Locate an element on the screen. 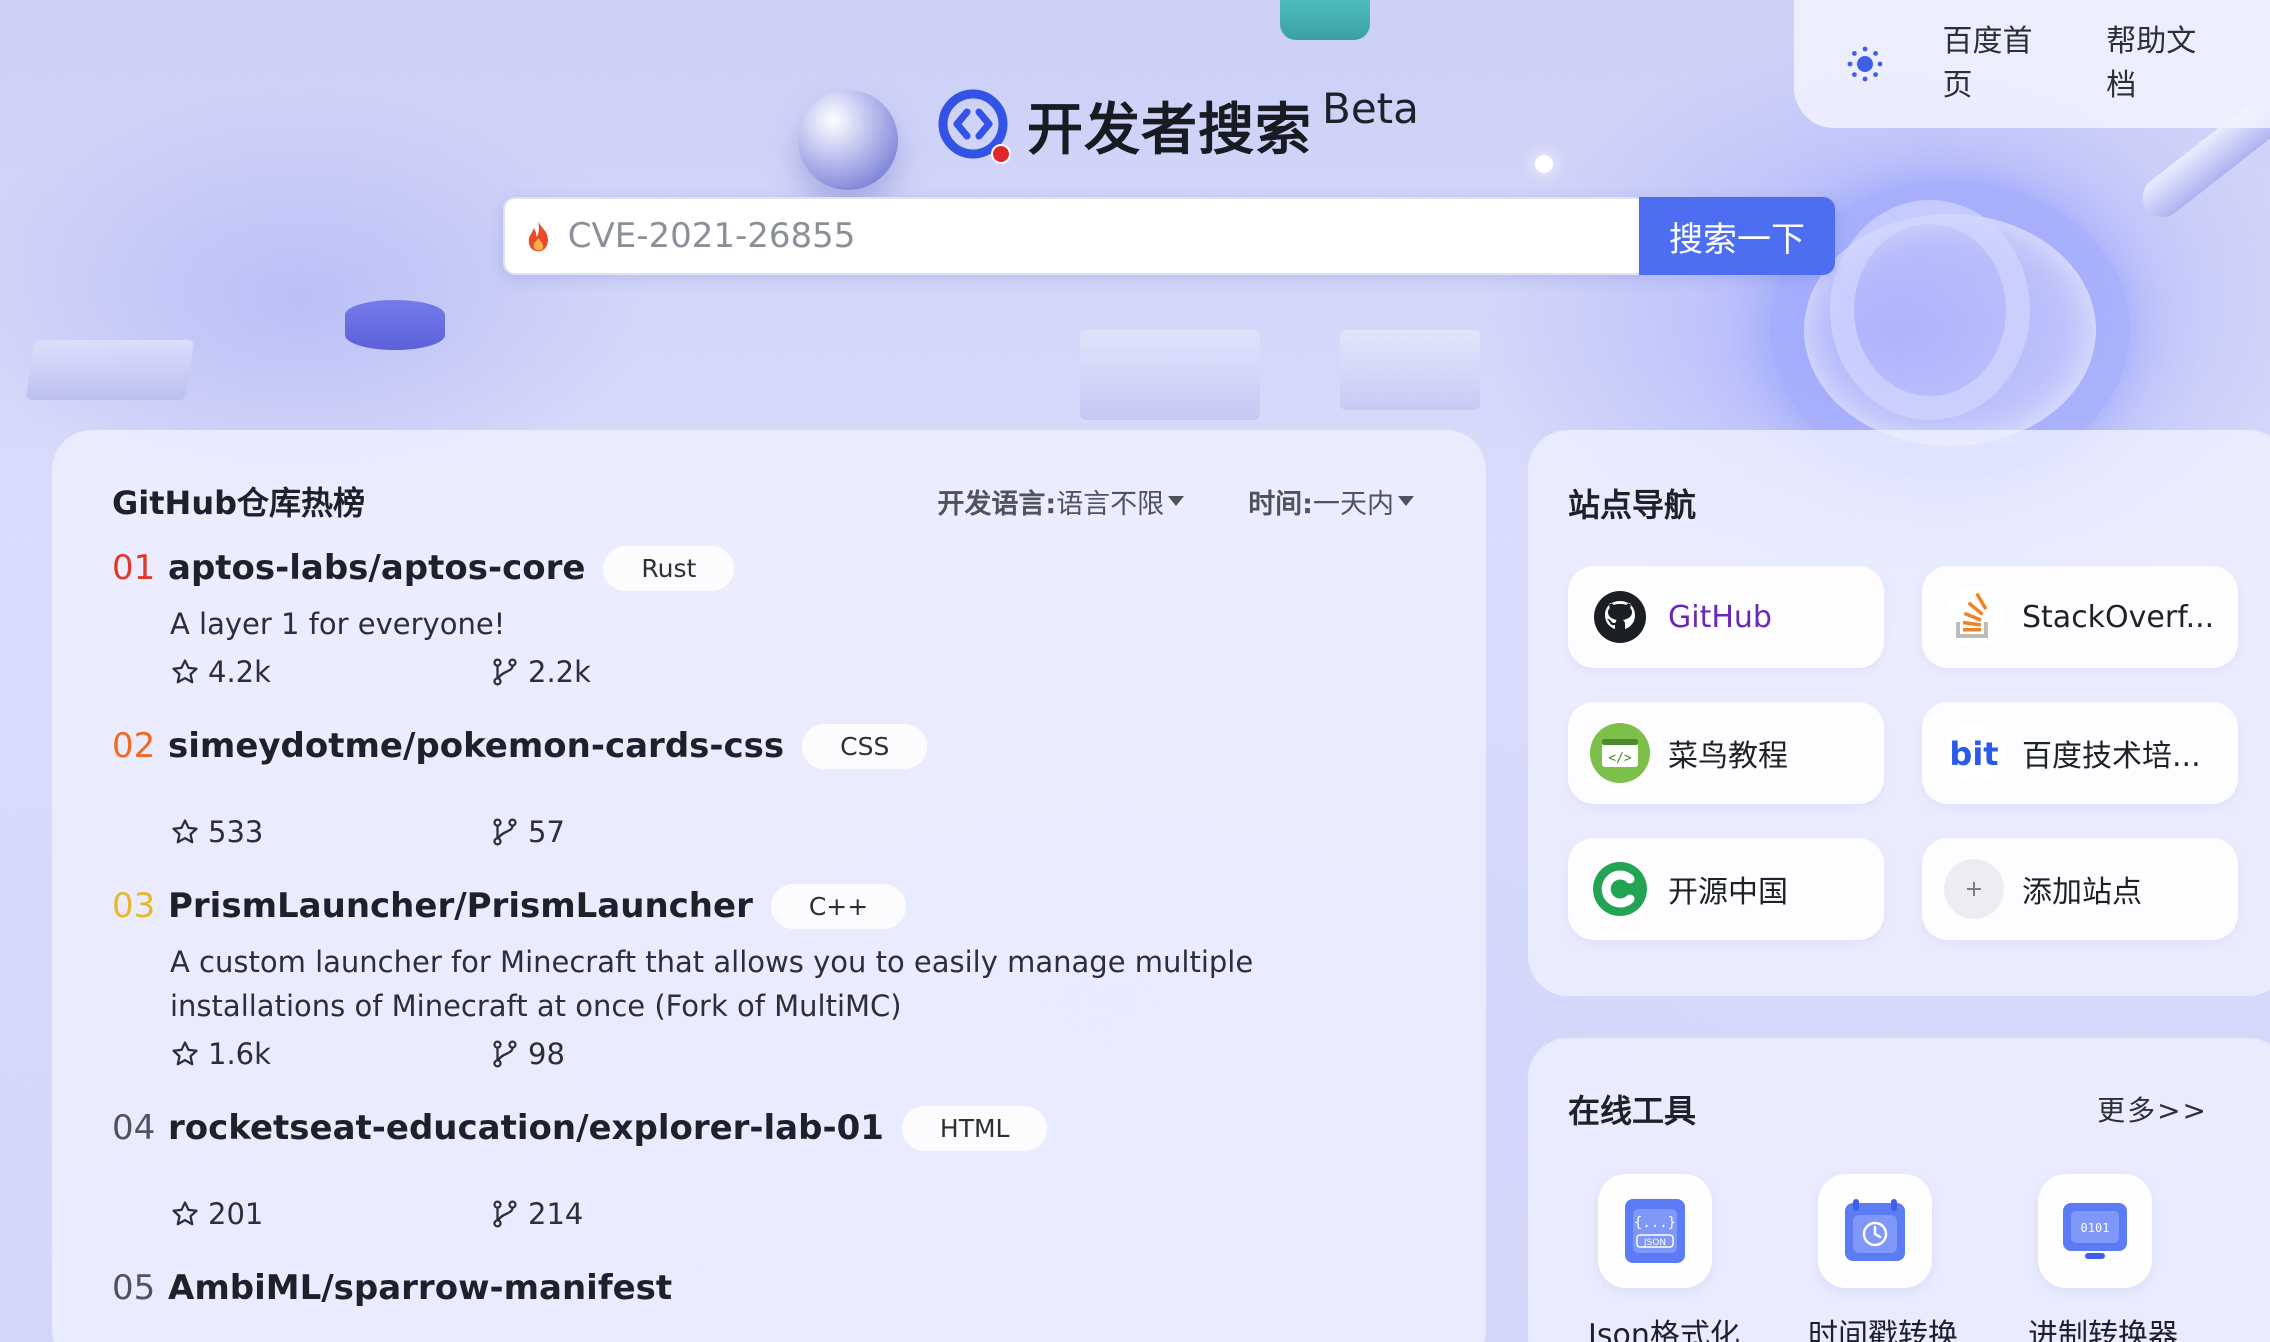 The width and height of the screenshot is (2270, 1342). site-navigation-title: 站点导航 is located at coordinates (1632, 505).